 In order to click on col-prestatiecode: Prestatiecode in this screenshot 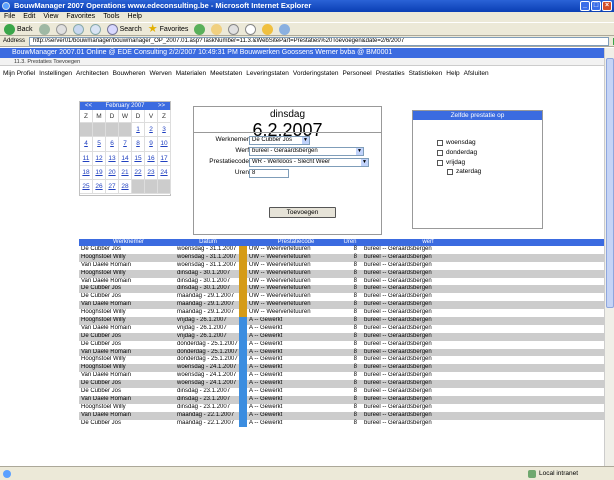, I will do `click(295, 242)`.